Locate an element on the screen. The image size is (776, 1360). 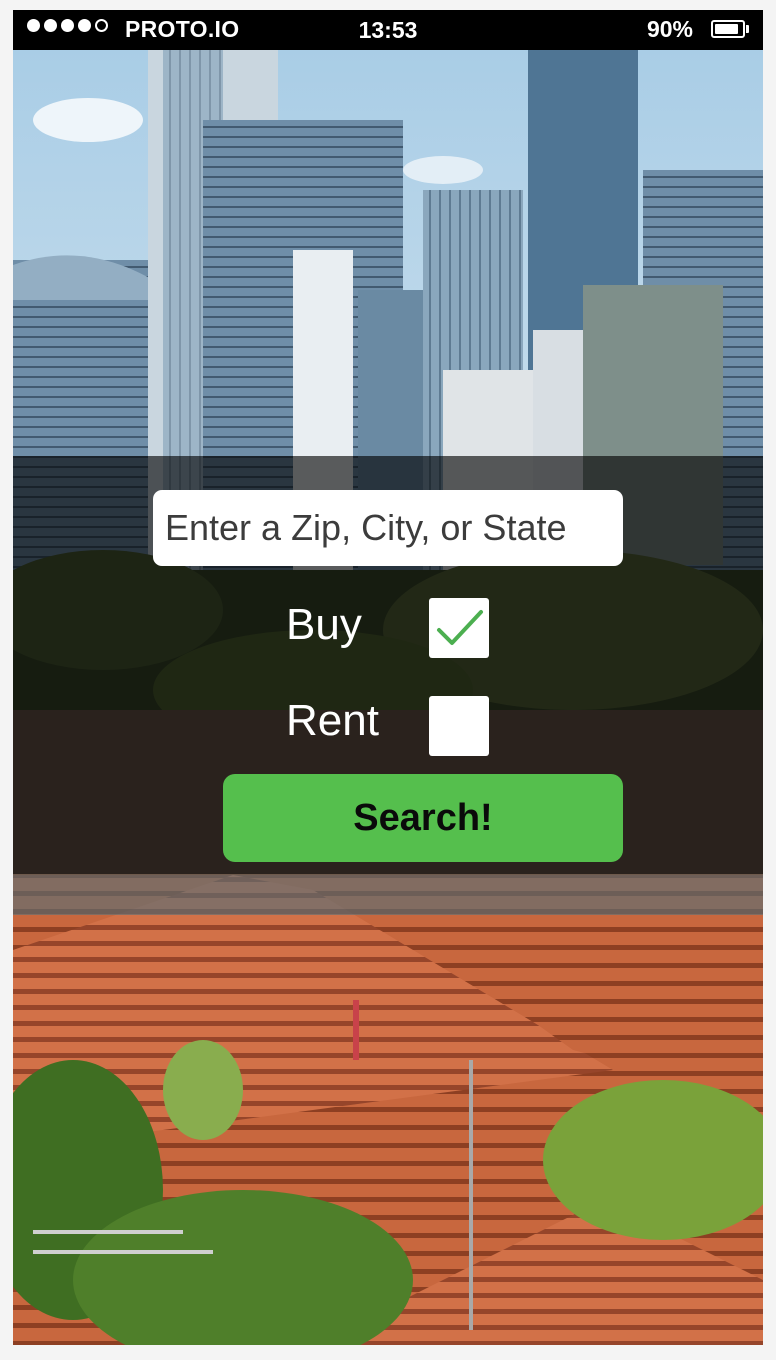
battery-tip is located at coordinates (747, 29).